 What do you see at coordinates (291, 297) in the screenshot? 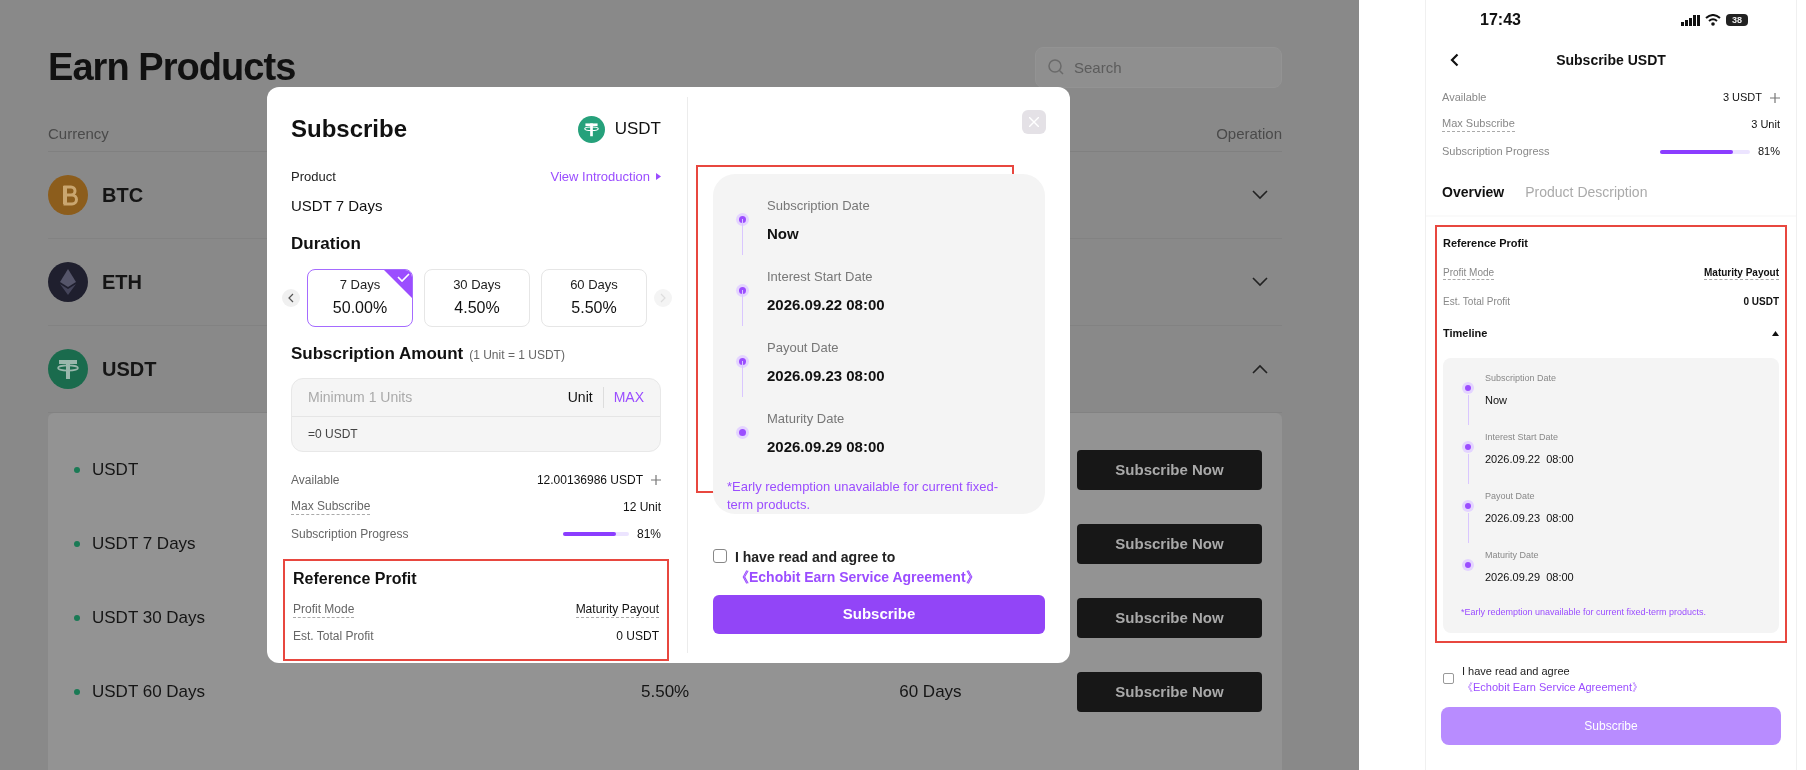
I see `previous-button` at bounding box center [291, 297].